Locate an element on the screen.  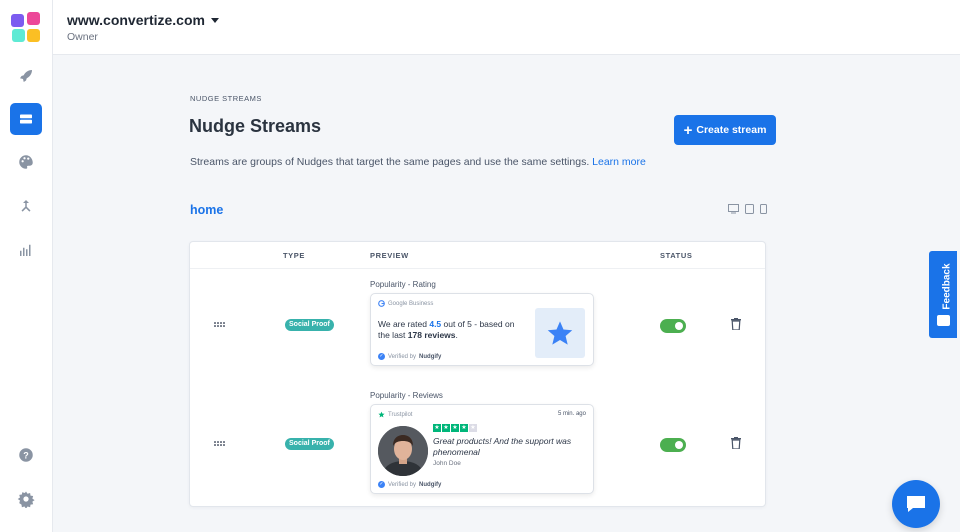
site-selector: www.convertize.com is located at coordinates (143, 20).